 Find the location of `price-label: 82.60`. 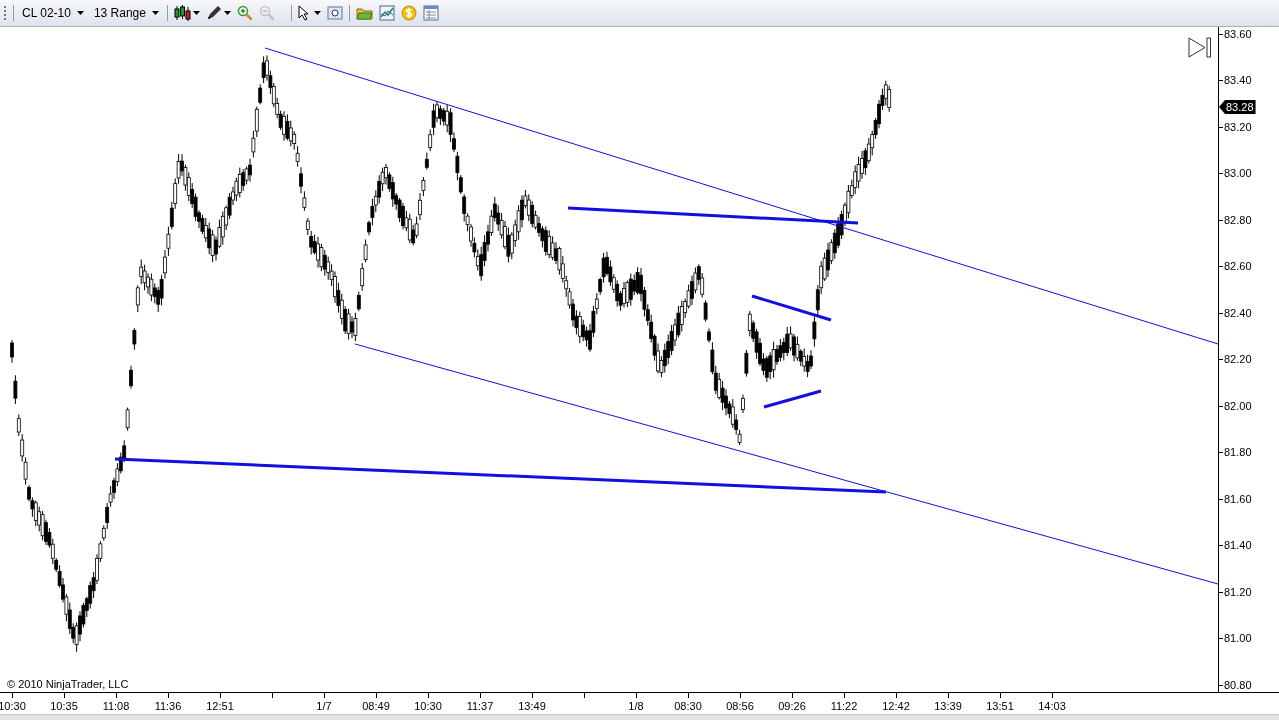

price-label: 82.60 is located at coordinates (1238, 267).